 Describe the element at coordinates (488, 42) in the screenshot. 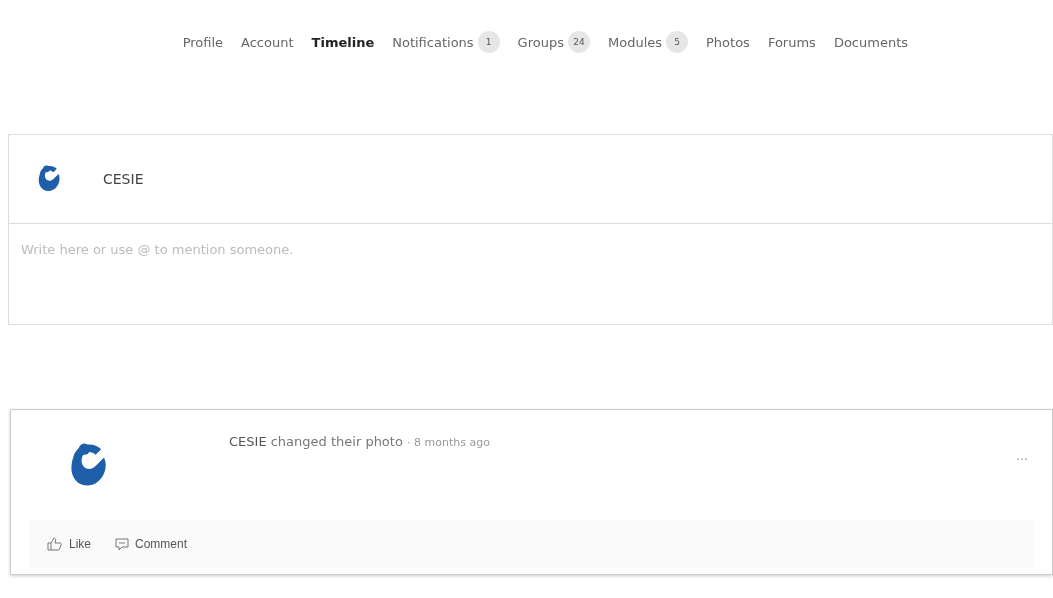

I see `count-badge: 1` at that location.